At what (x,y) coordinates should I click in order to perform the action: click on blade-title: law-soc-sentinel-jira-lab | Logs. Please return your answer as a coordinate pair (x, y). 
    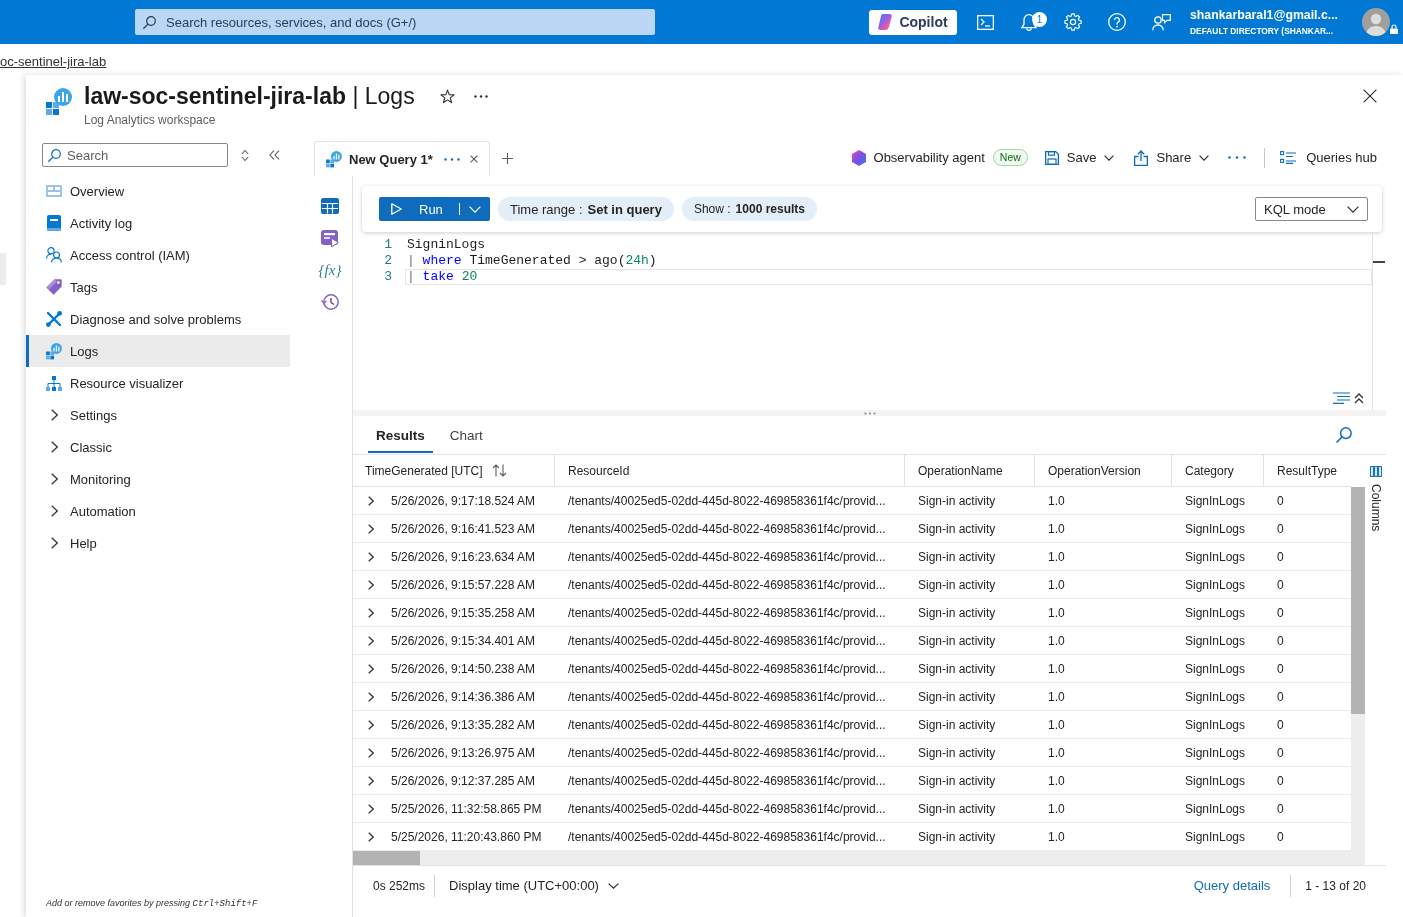
    Looking at the image, I should click on (249, 96).